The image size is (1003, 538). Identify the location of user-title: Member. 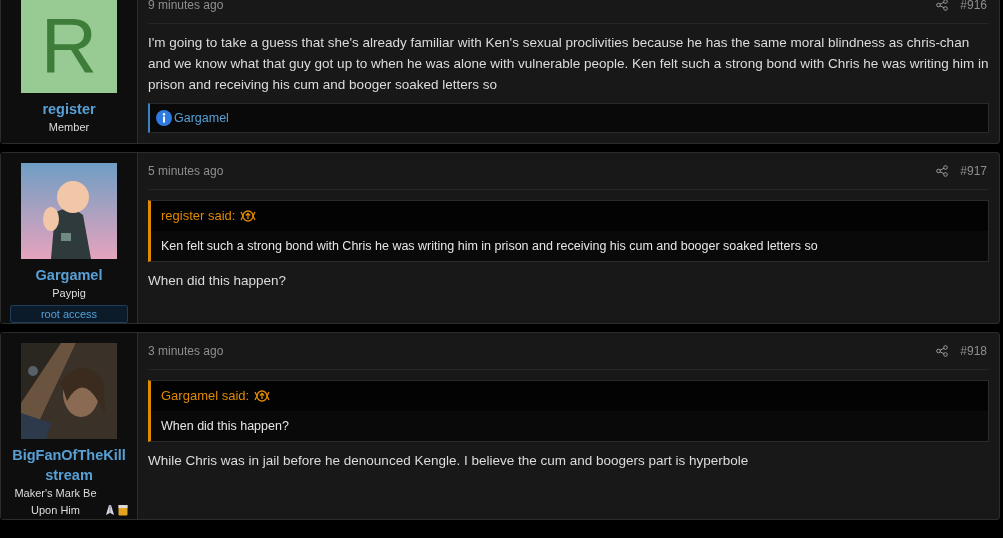
(69, 127).